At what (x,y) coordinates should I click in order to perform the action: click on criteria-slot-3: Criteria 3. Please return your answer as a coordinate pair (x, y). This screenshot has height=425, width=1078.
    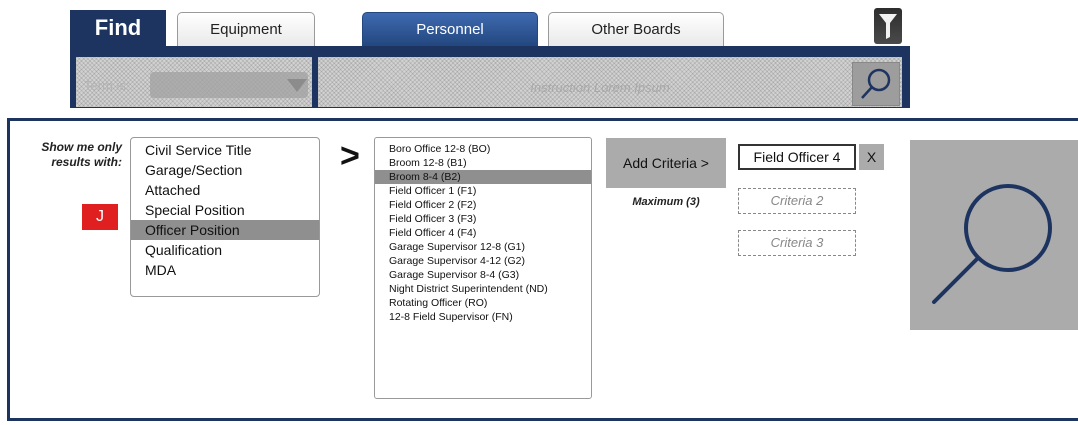
    Looking at the image, I should click on (797, 243).